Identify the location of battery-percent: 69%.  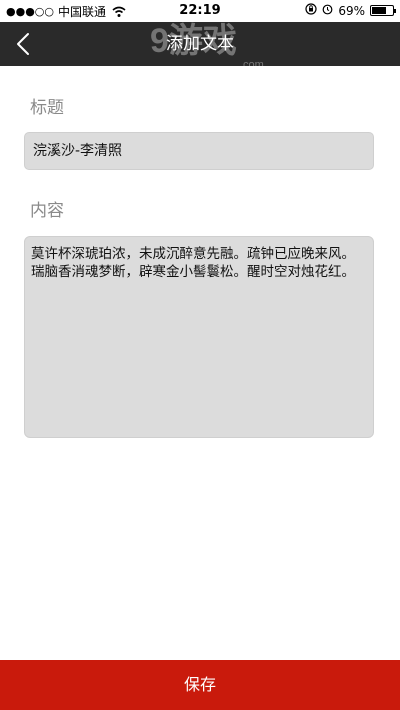
(351, 10).